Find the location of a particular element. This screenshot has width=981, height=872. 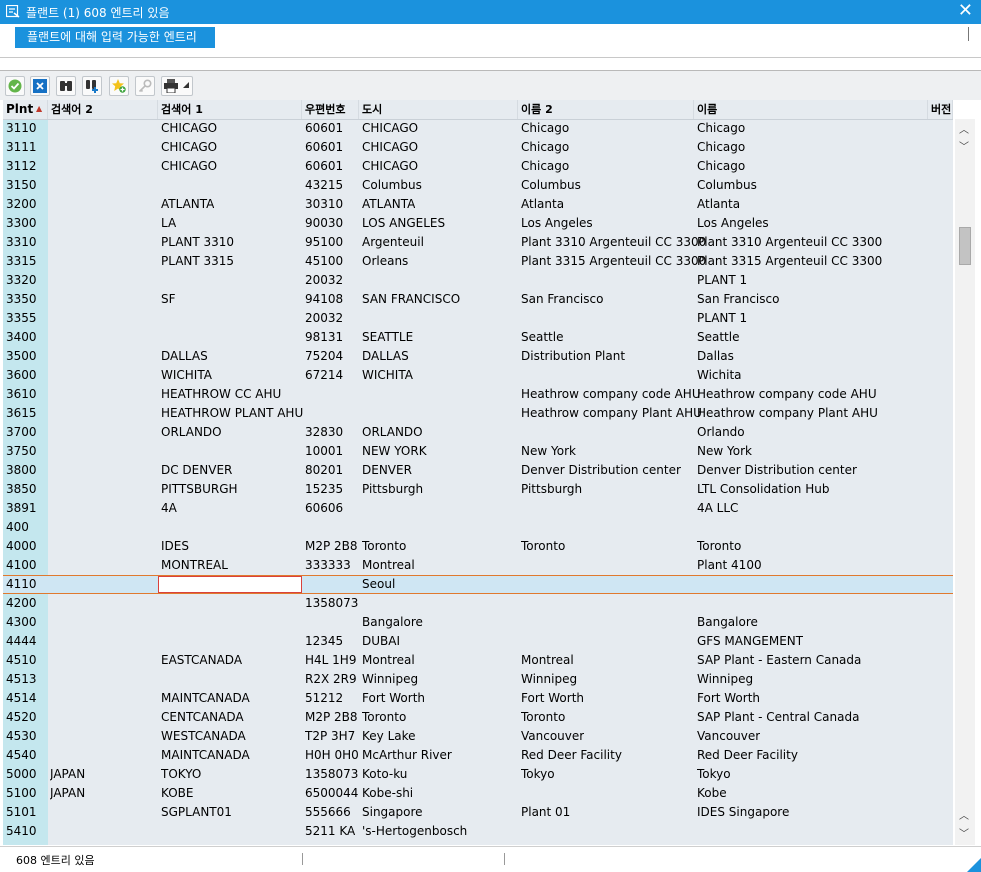

possible-entries-button: 플랜트에 대해 입력 가능한 엔트리 is located at coordinates (115, 37).